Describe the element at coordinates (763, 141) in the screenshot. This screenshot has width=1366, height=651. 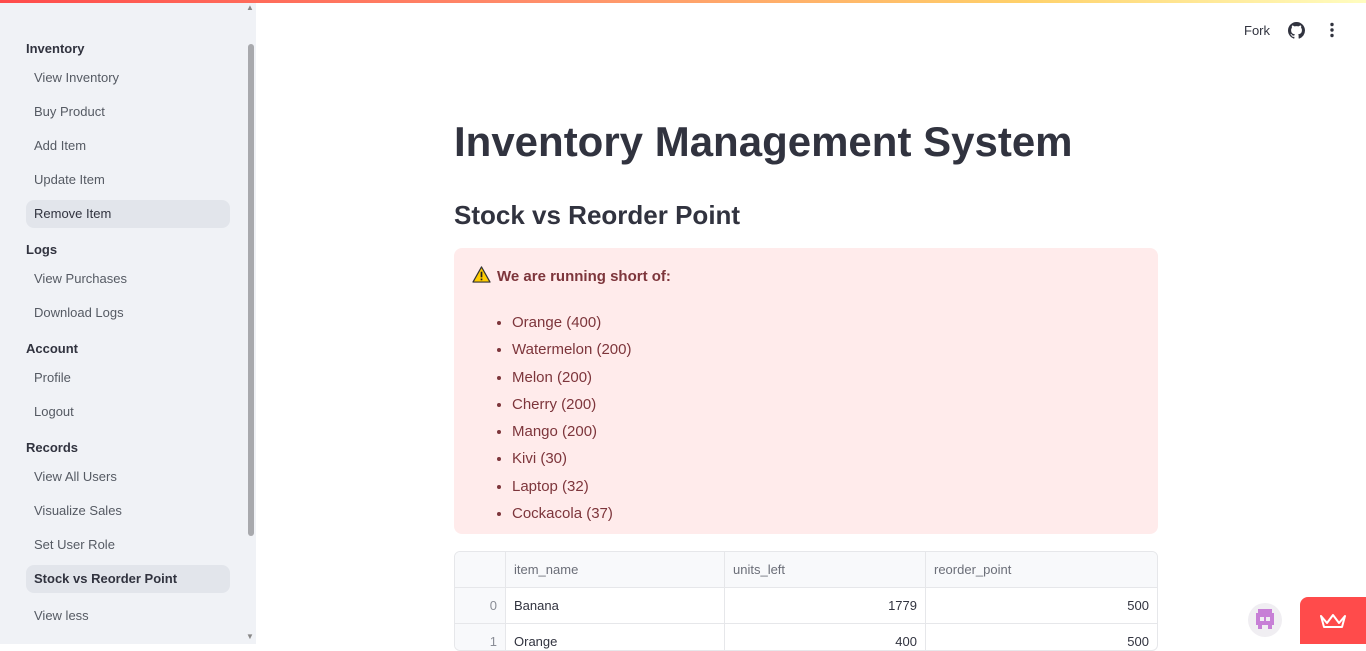
I see `page-title: Inventory Management System` at that location.